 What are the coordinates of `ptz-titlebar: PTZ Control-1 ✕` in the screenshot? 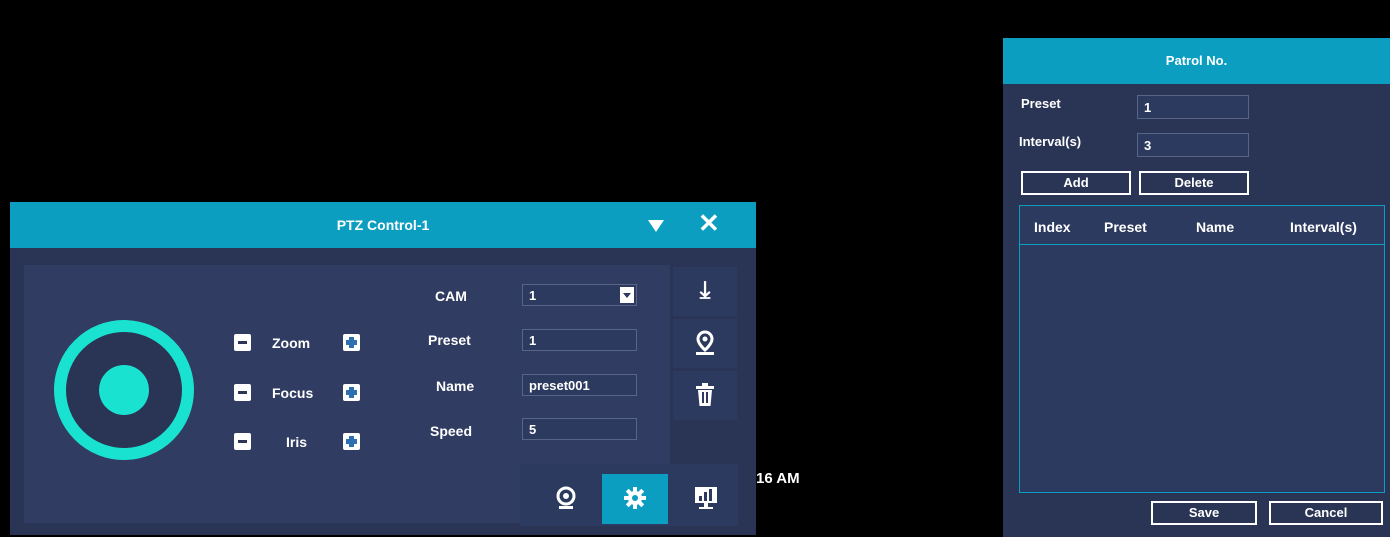 It's located at (383, 225).